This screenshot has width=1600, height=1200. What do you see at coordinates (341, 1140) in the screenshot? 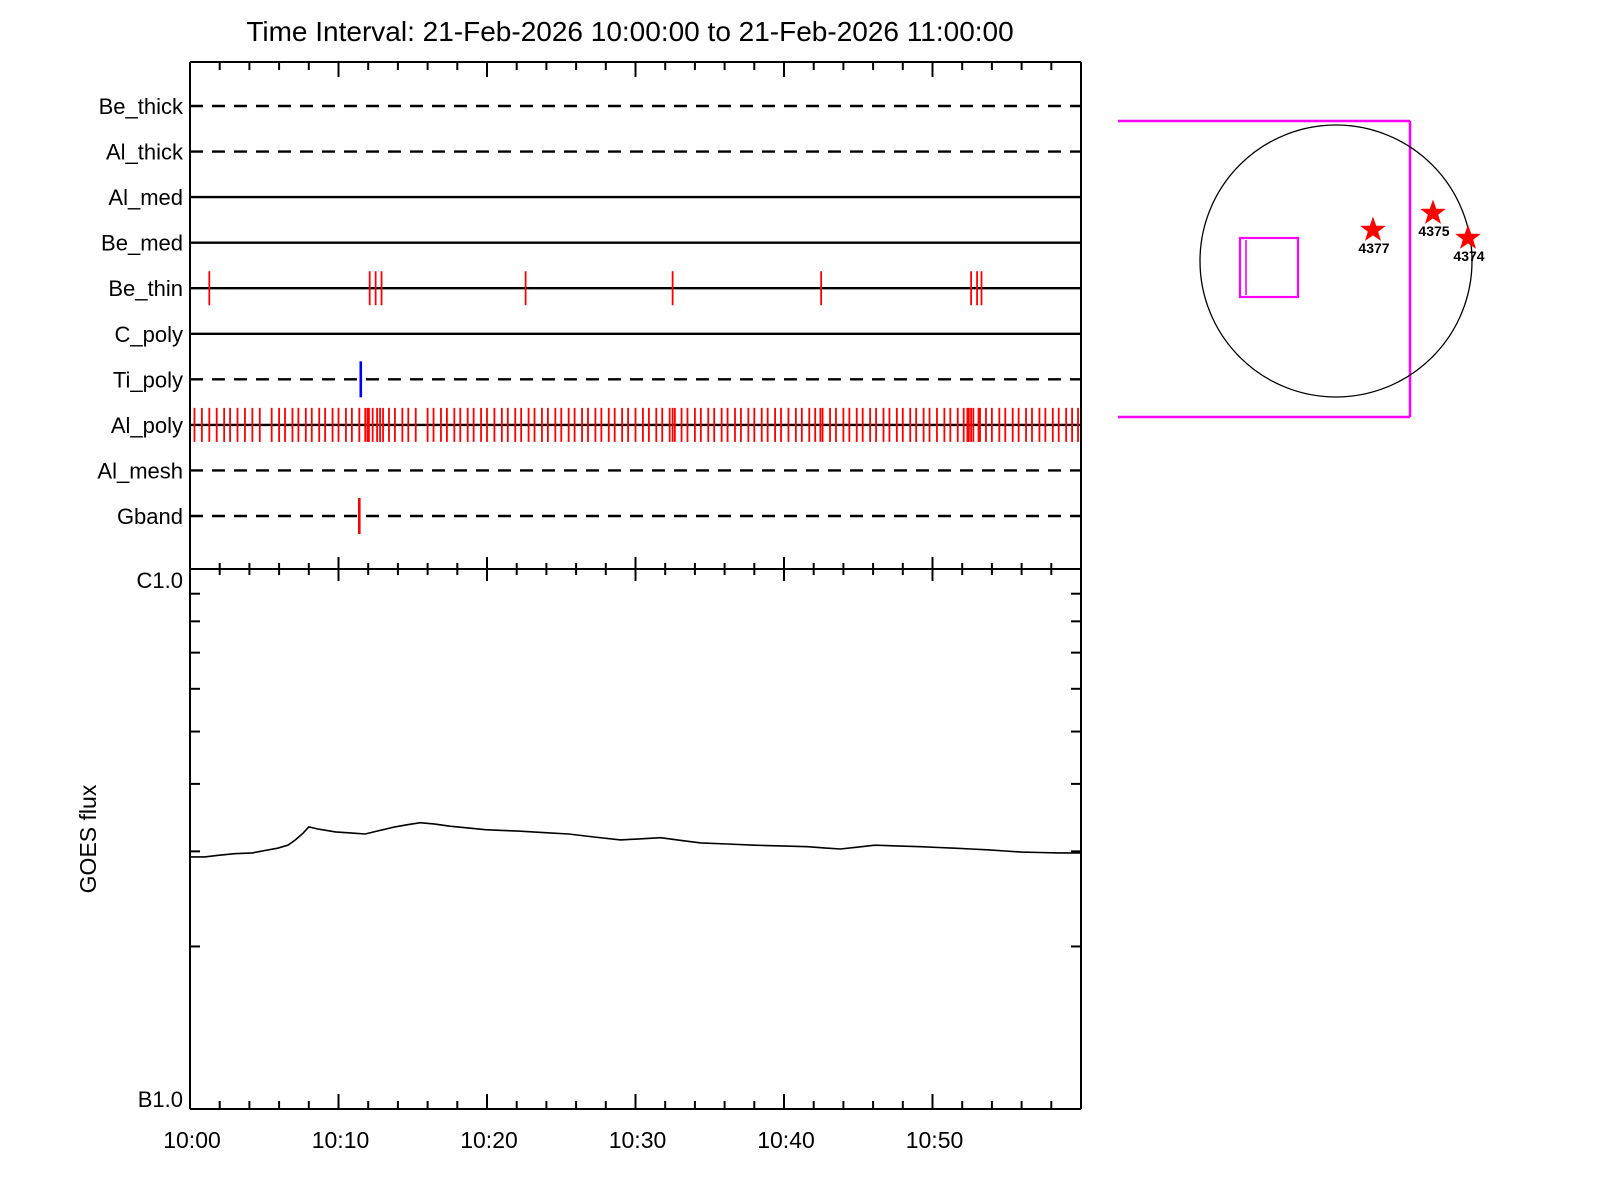
I see `time-axis-label: 10:10` at bounding box center [341, 1140].